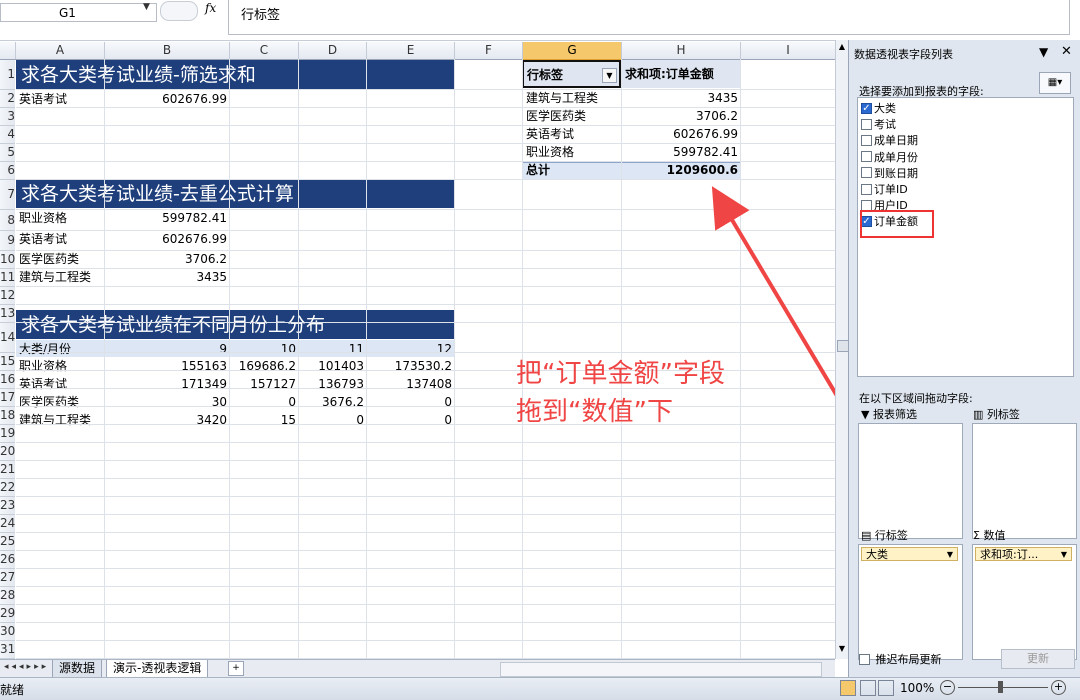 The width and height of the screenshot is (1080, 700). What do you see at coordinates (1038, 659) in the screenshot?
I see `update-button: 更新` at bounding box center [1038, 659].